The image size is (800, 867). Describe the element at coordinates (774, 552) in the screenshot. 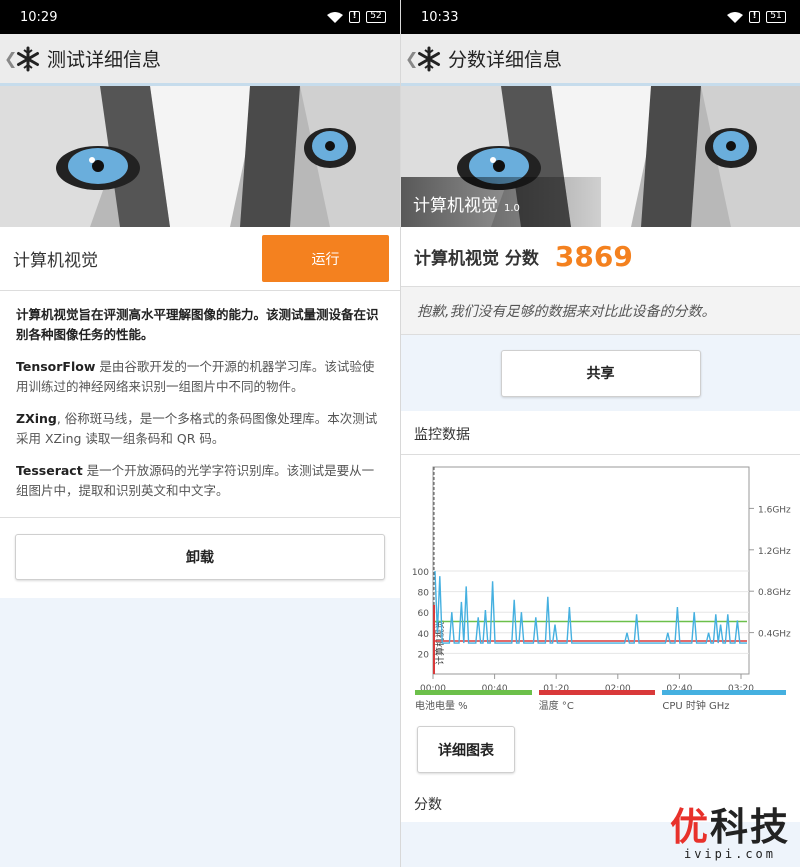

I see `y2-tick-label: 1.2GHz` at that location.